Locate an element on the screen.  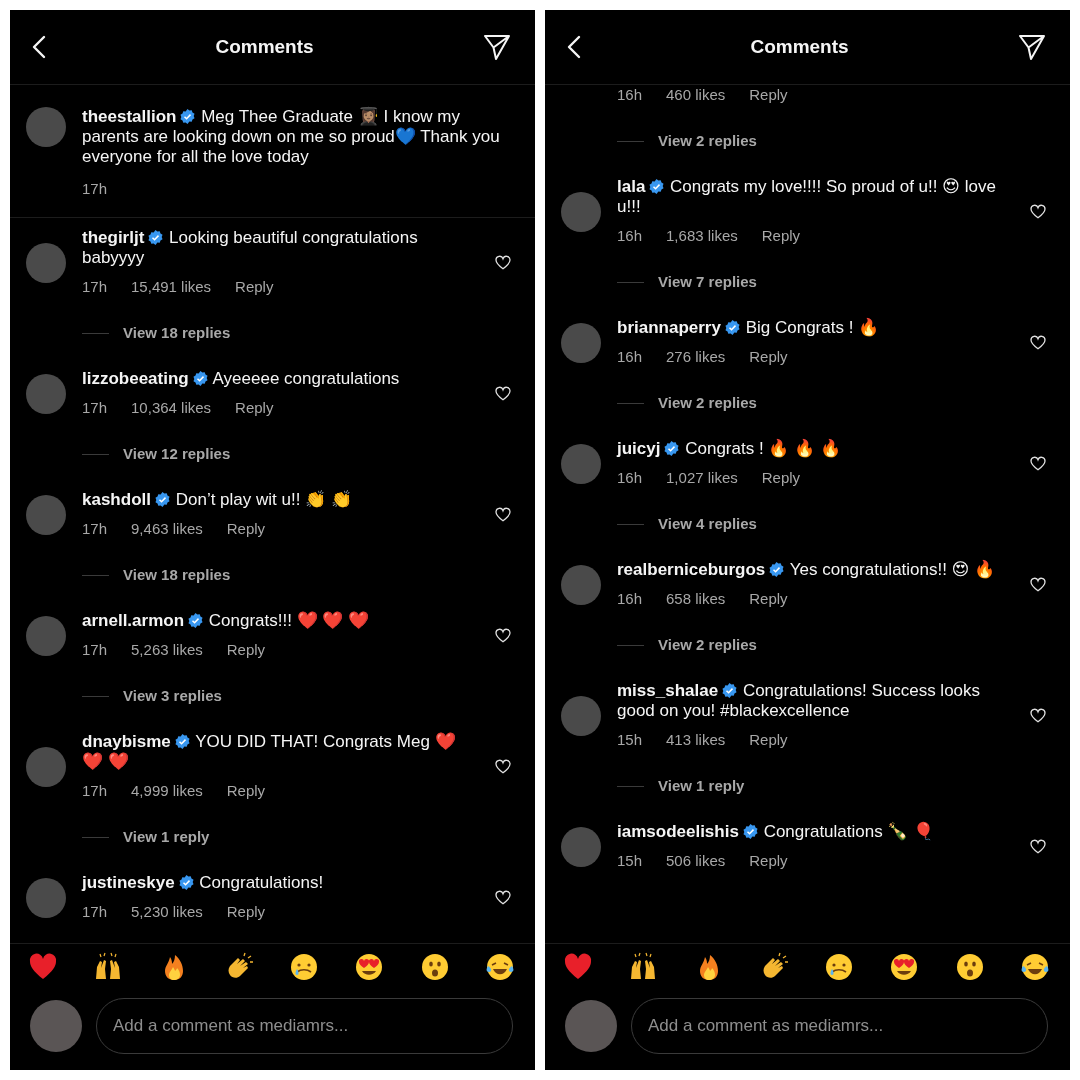
comment-text: theestallion Meg Thee Graduate 👩🏽‍🎓 I know my parents are looking down on me so proud💙 Thank you everyone for all the love today is located at coordinates (291, 137).